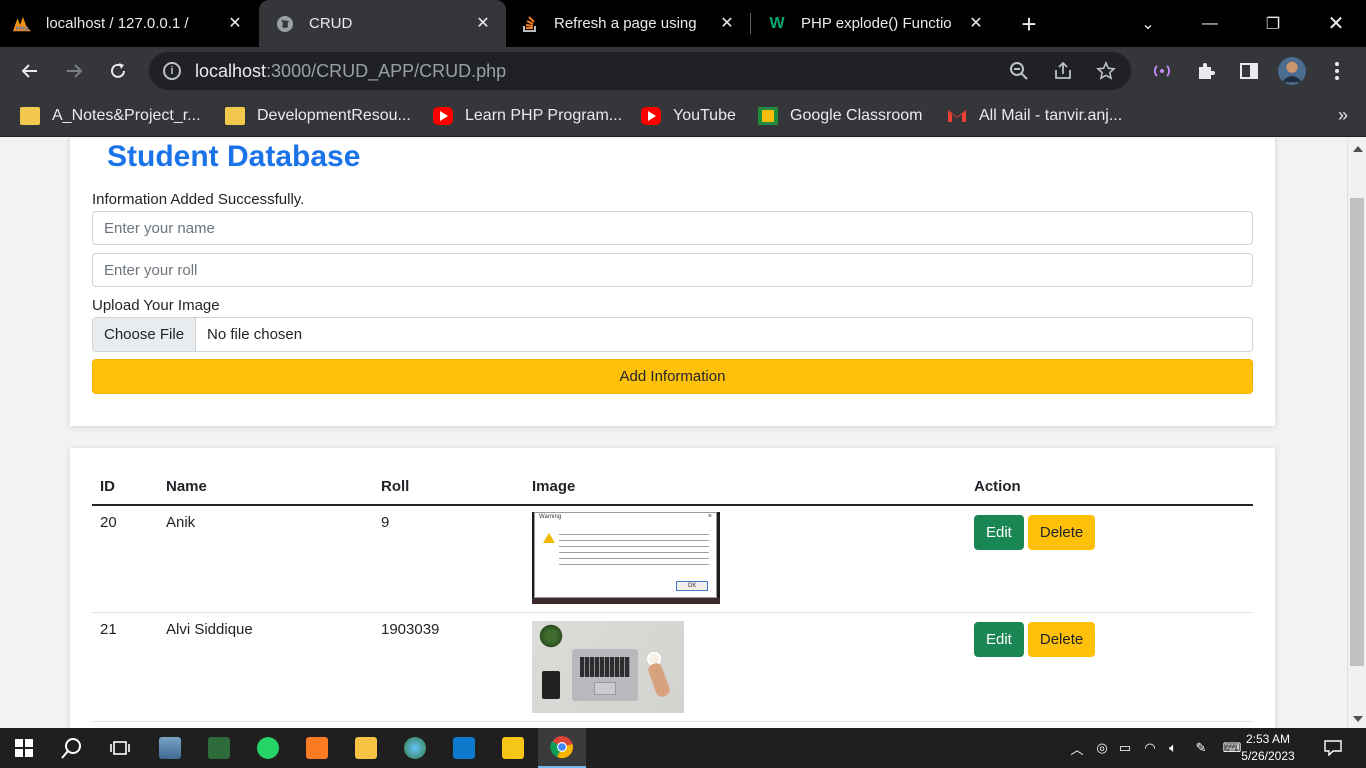 Image resolution: width=1366 pixels, height=768 pixels. What do you see at coordinates (24, 748) in the screenshot?
I see `start-button` at bounding box center [24, 748].